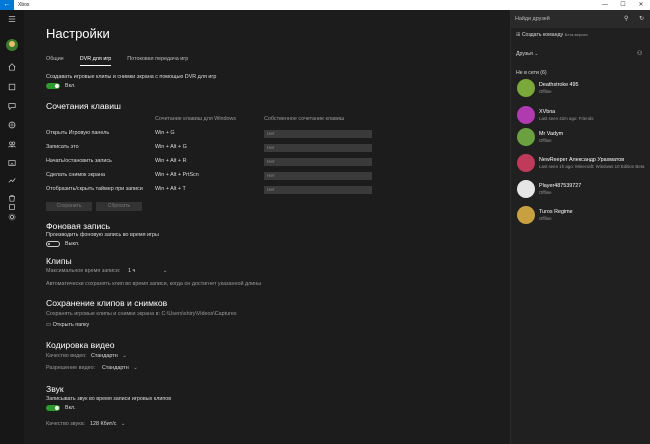 Image resolution: width=650 pixels, height=444 pixels. I want to click on reset-button: Сбросить, so click(119, 206).